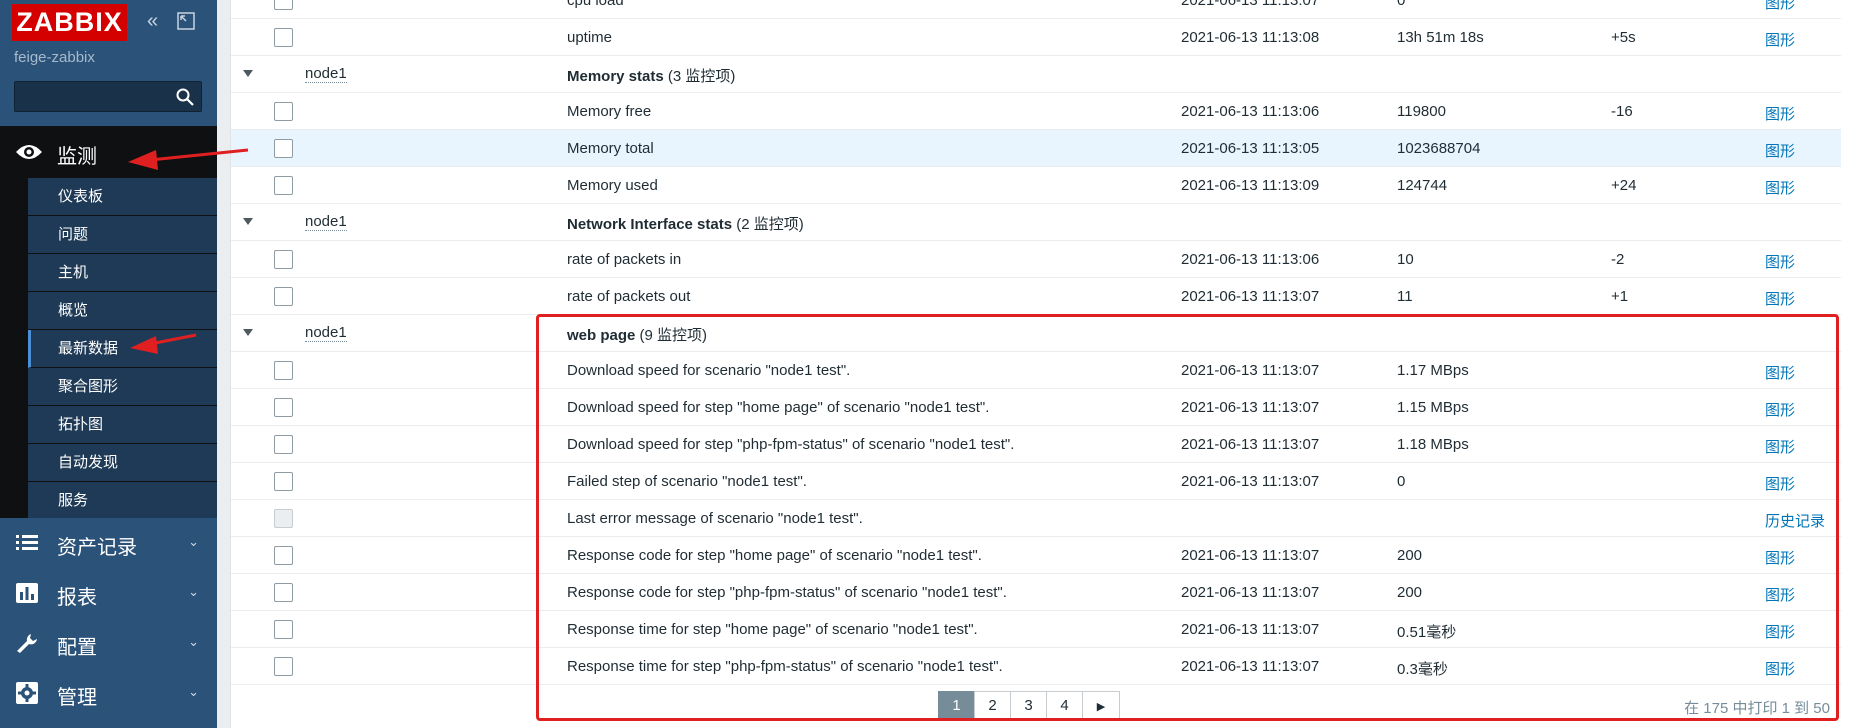 The image size is (1850, 728). I want to click on annotation-arrowhead-monitor, so click(143, 160).